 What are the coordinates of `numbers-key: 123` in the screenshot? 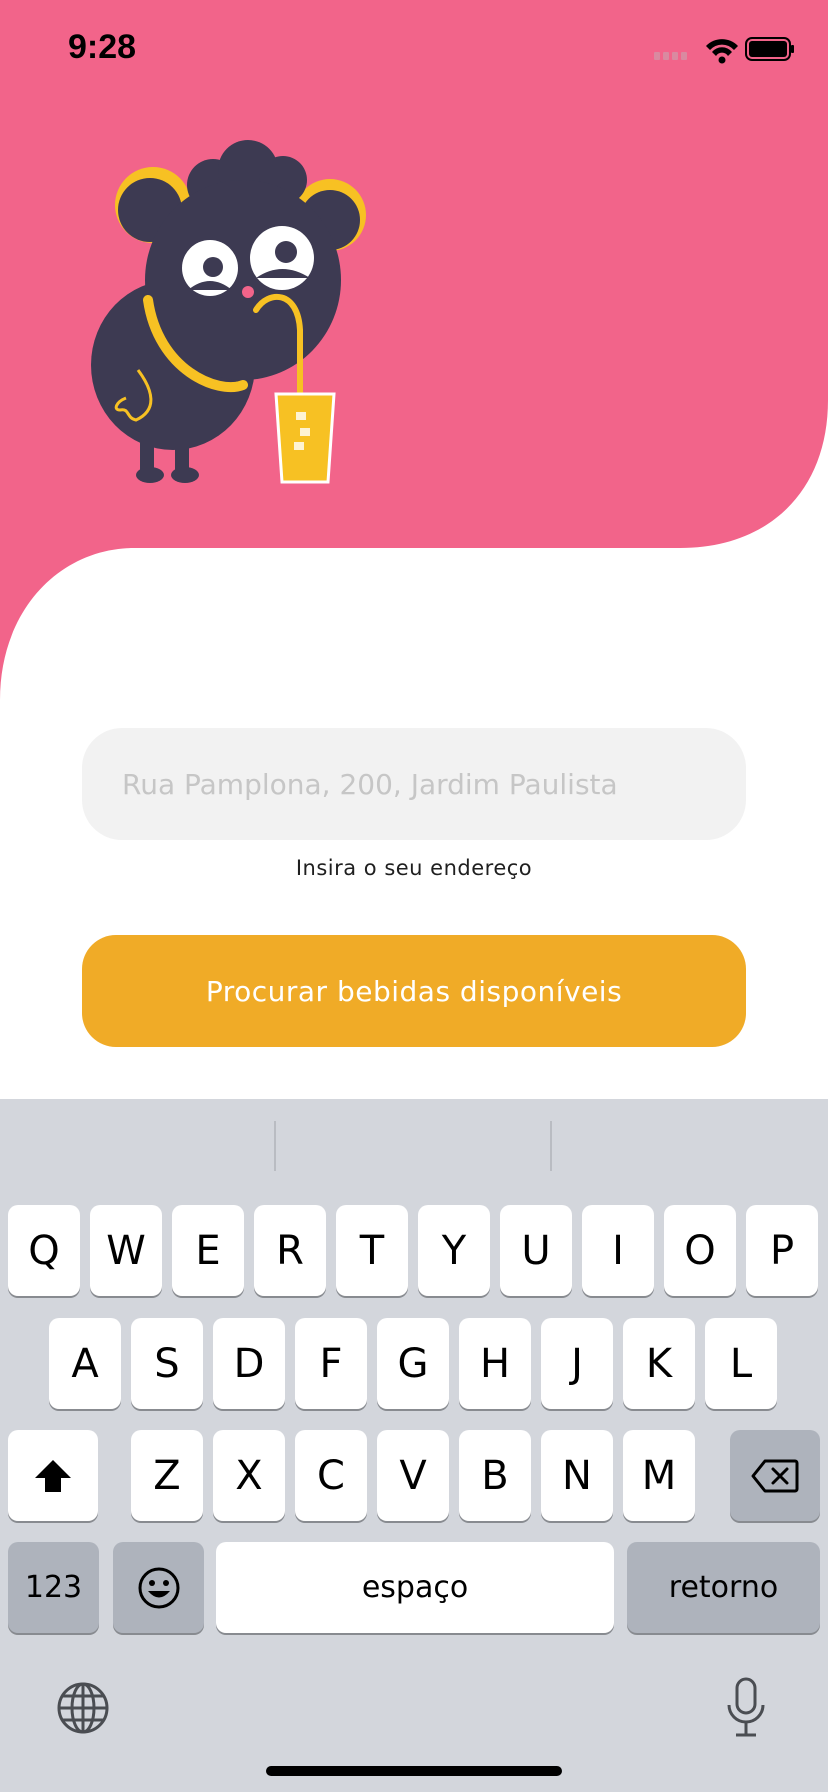 It's located at (53, 1587).